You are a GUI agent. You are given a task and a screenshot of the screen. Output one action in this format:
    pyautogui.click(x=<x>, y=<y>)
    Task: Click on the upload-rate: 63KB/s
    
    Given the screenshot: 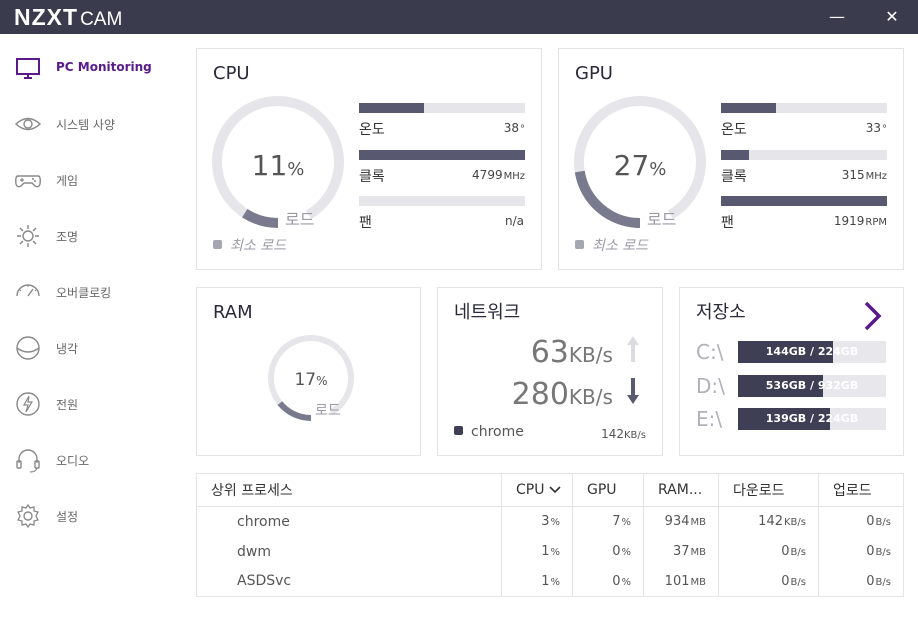 What is the action you would take?
    pyautogui.click(x=585, y=352)
    